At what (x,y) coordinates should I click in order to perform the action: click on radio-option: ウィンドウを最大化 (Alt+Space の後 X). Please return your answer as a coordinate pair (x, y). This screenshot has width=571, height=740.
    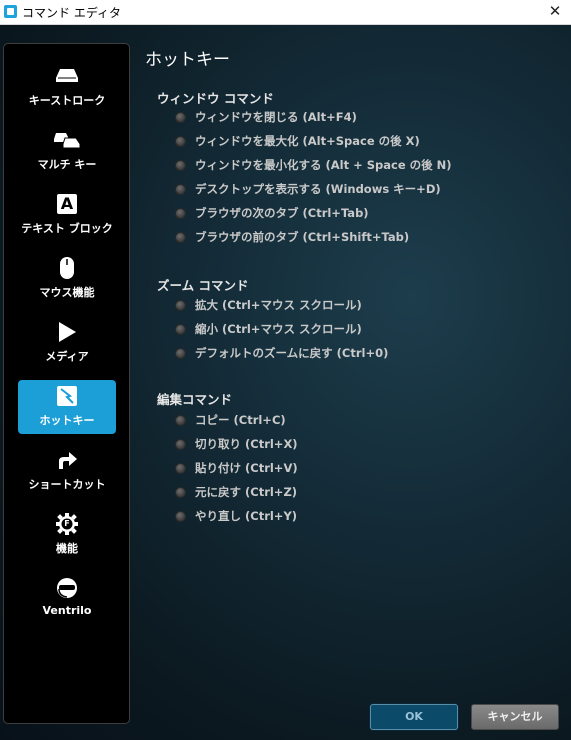
    Looking at the image, I should click on (297, 141).